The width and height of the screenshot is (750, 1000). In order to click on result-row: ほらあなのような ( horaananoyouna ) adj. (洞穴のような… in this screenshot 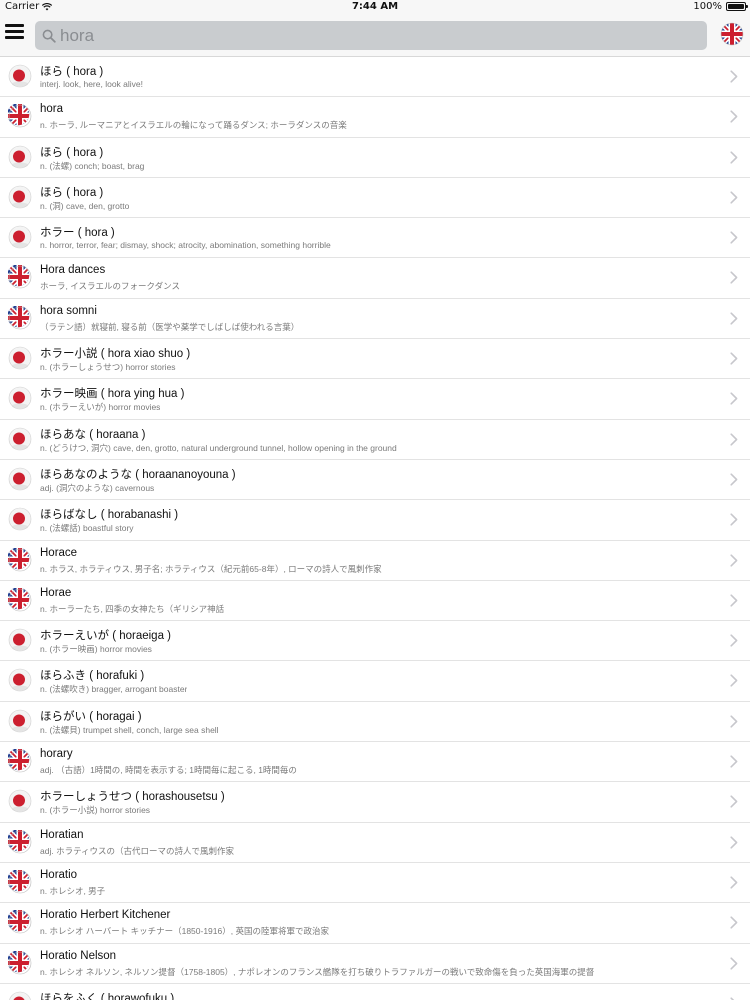, I will do `click(375, 480)`.